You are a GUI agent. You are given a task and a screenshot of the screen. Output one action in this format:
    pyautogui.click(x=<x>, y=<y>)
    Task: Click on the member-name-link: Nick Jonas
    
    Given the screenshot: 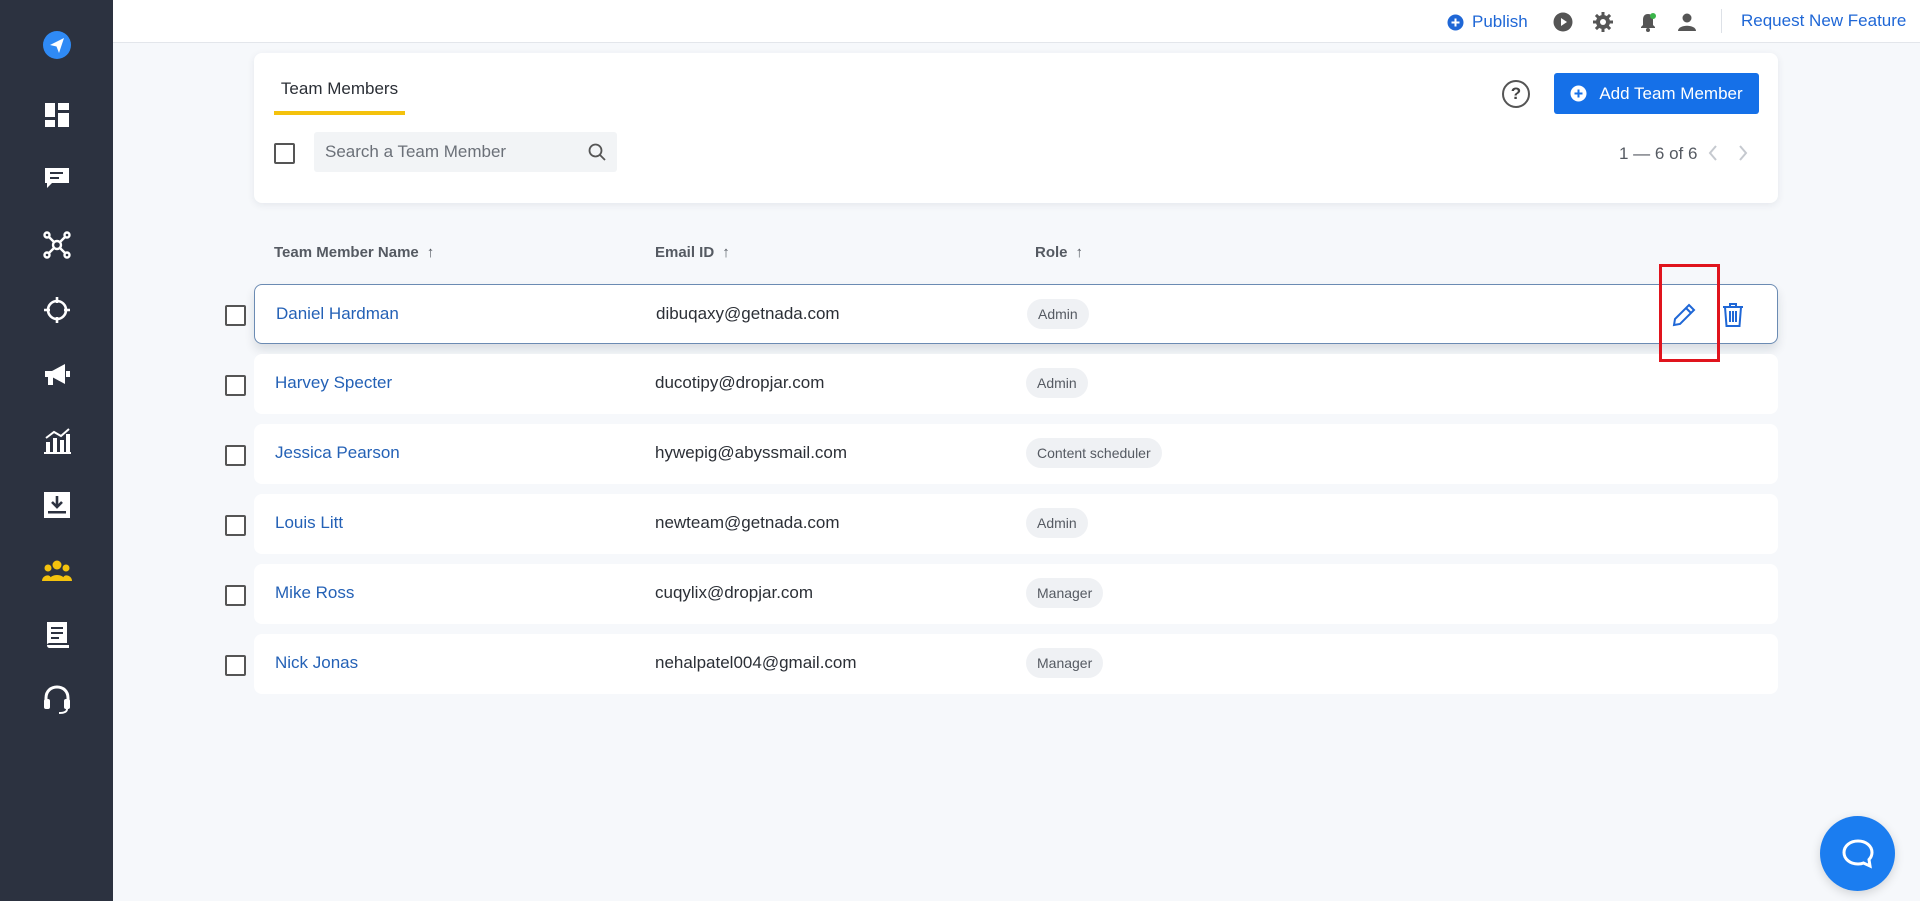 What is the action you would take?
    pyautogui.click(x=316, y=663)
    